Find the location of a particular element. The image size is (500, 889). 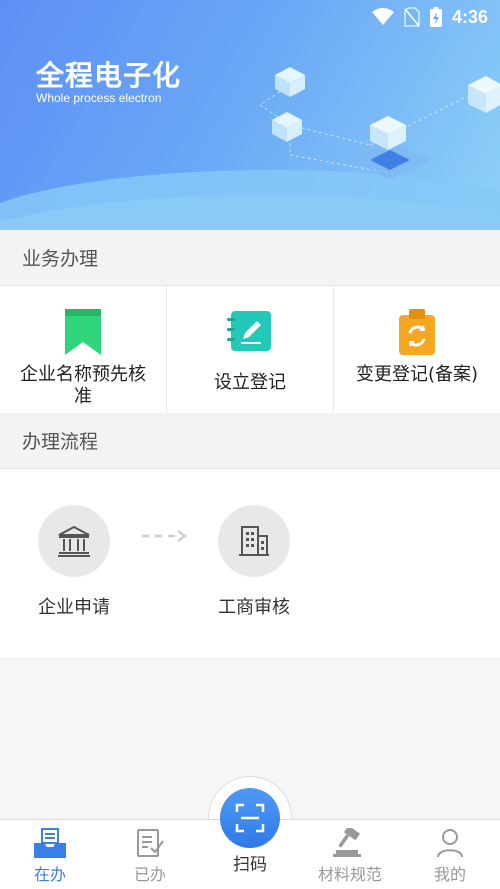

banner-subtitle: Whole process electron is located at coordinates (99, 98).